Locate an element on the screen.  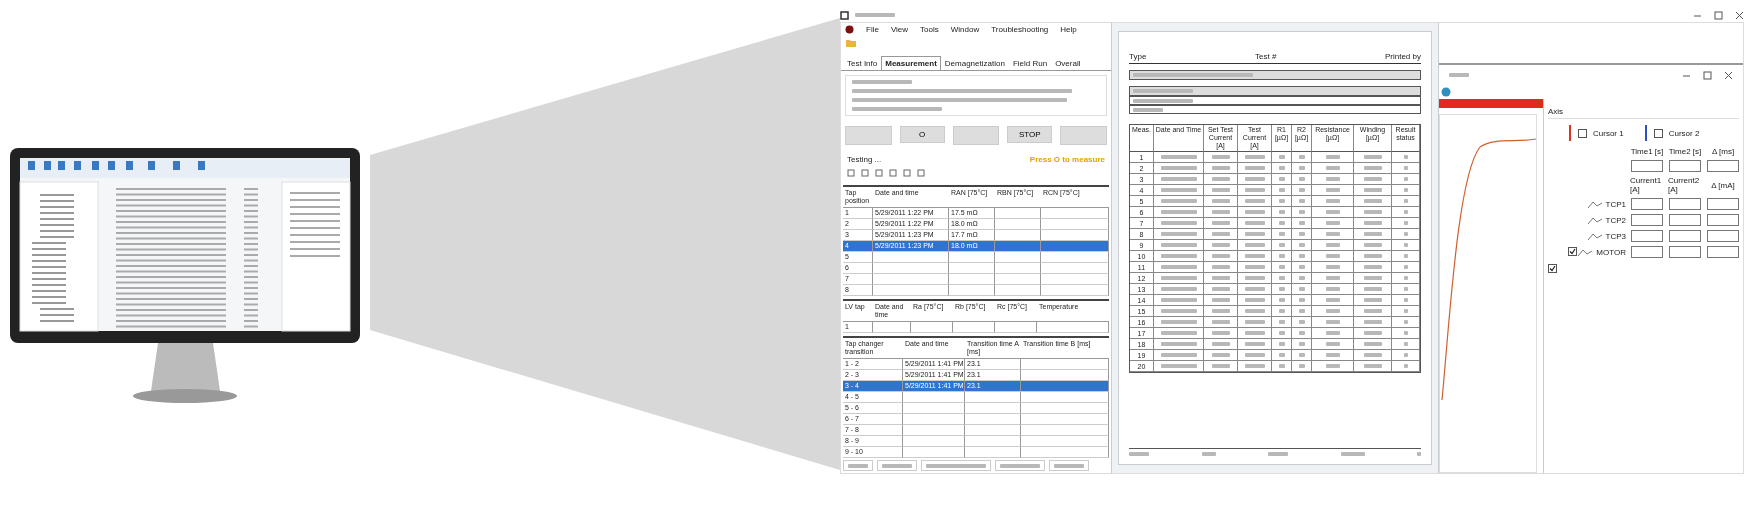
menu-item: View is located at coordinates (899, 30).